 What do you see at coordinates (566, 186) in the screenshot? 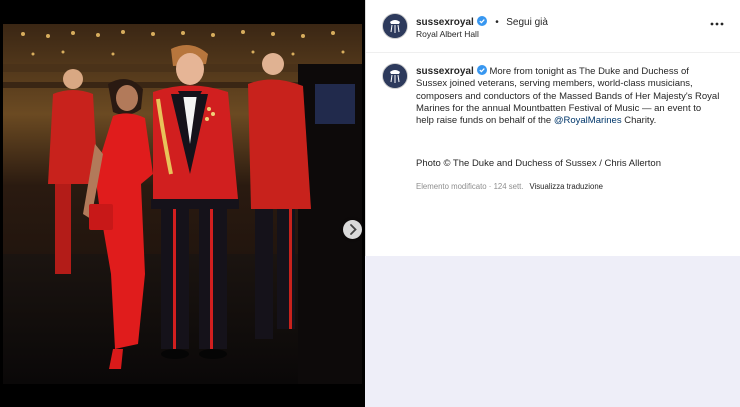
I see `see-translation-button: Visualizza traduzione` at bounding box center [566, 186].